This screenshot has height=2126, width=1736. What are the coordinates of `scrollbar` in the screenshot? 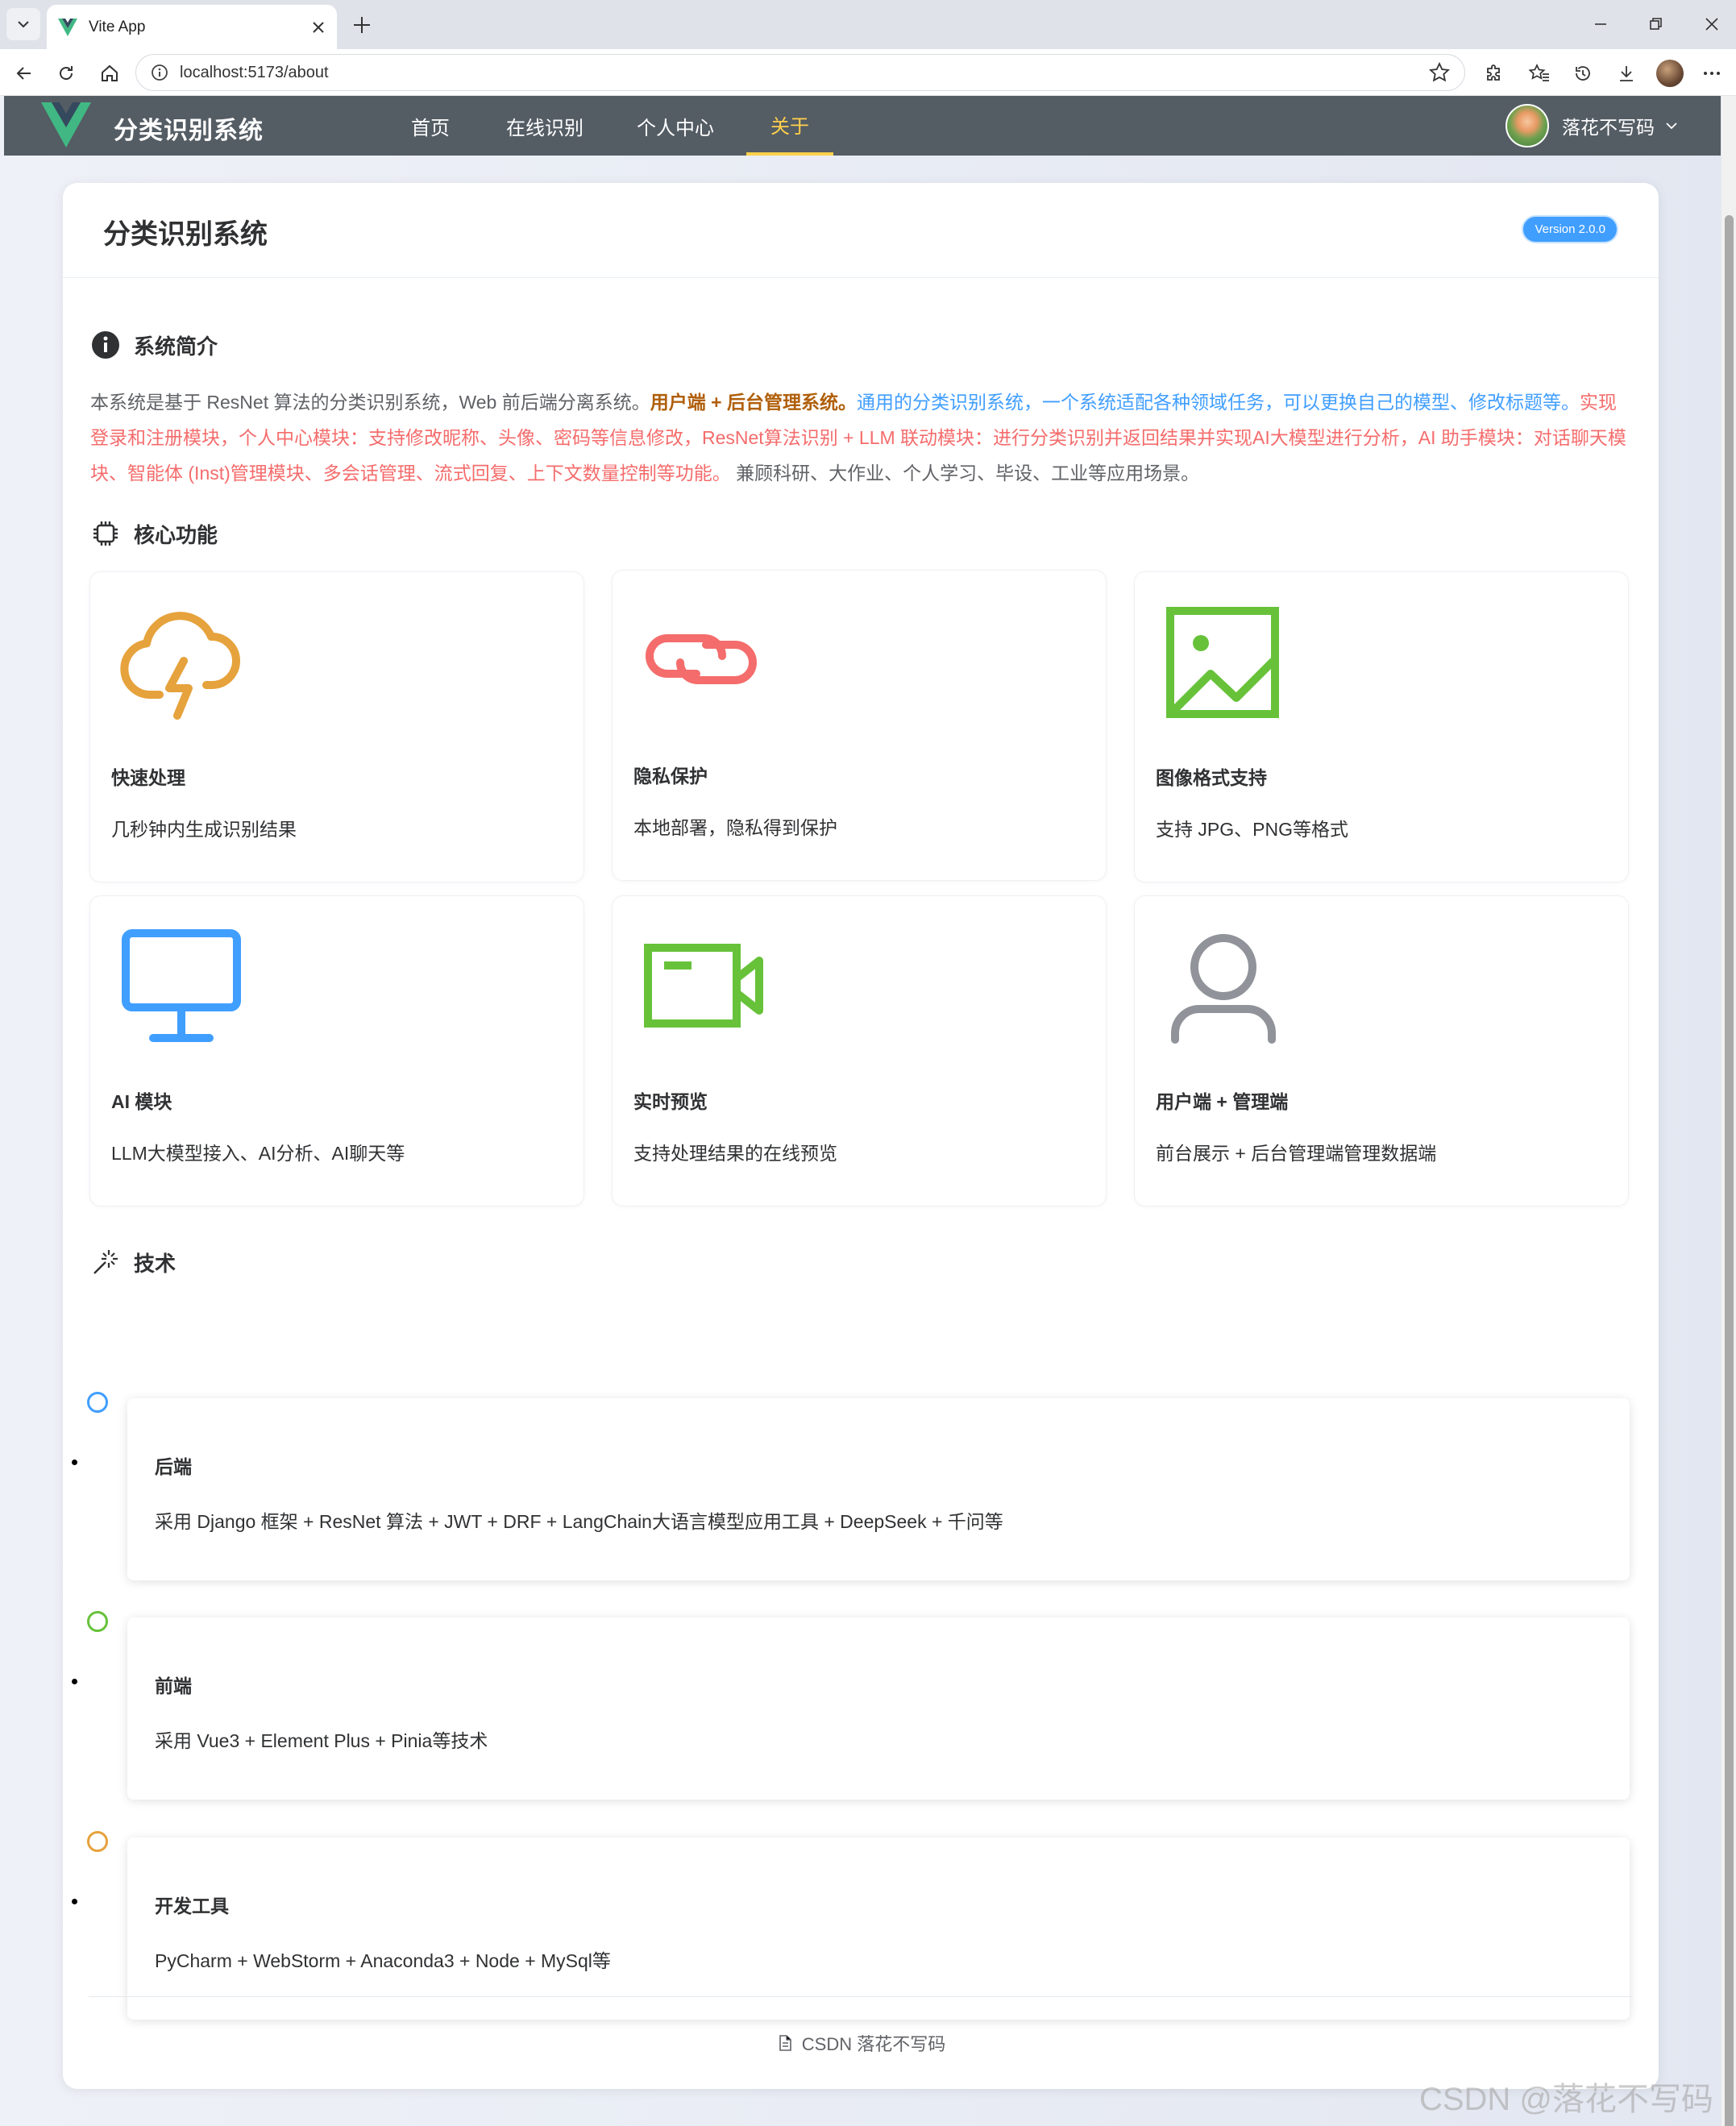 It's located at (1728, 1111).